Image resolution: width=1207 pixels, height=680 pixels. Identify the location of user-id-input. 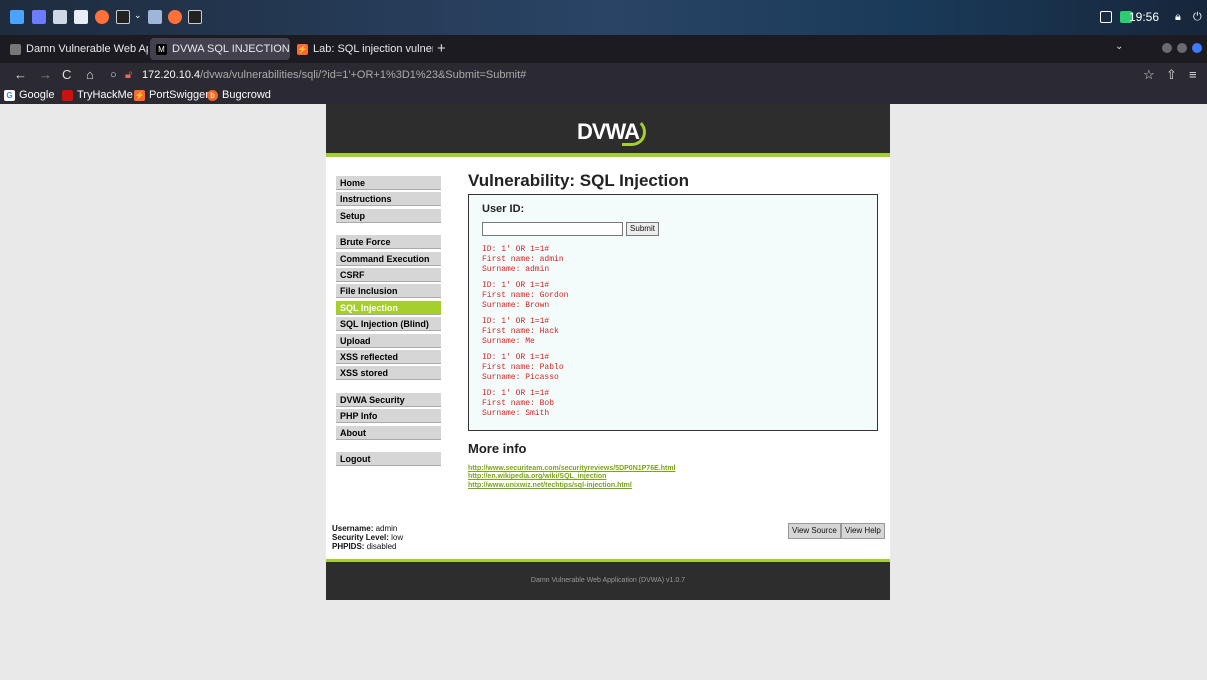
(552, 229).